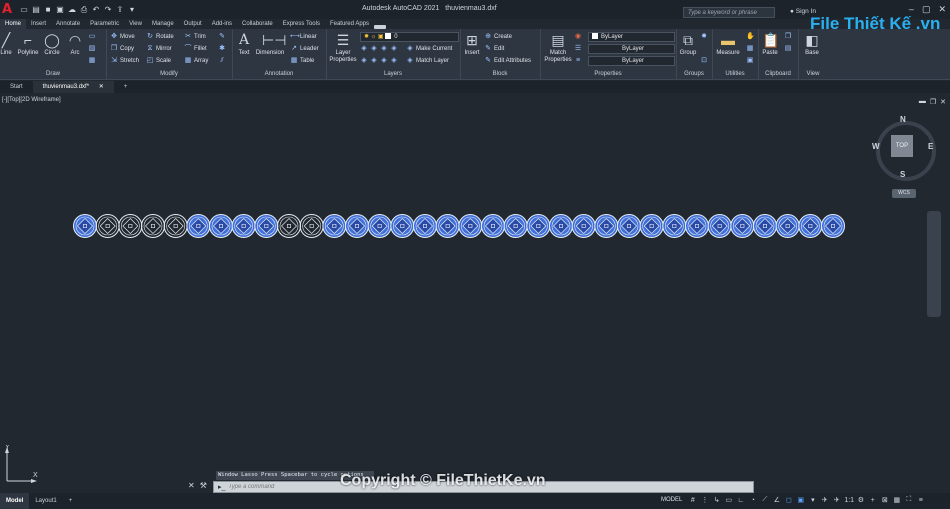 The height and width of the screenshot is (509, 950). I want to click on copyright-watermark: Copyright © FileThietKe.vn, so click(443, 480).